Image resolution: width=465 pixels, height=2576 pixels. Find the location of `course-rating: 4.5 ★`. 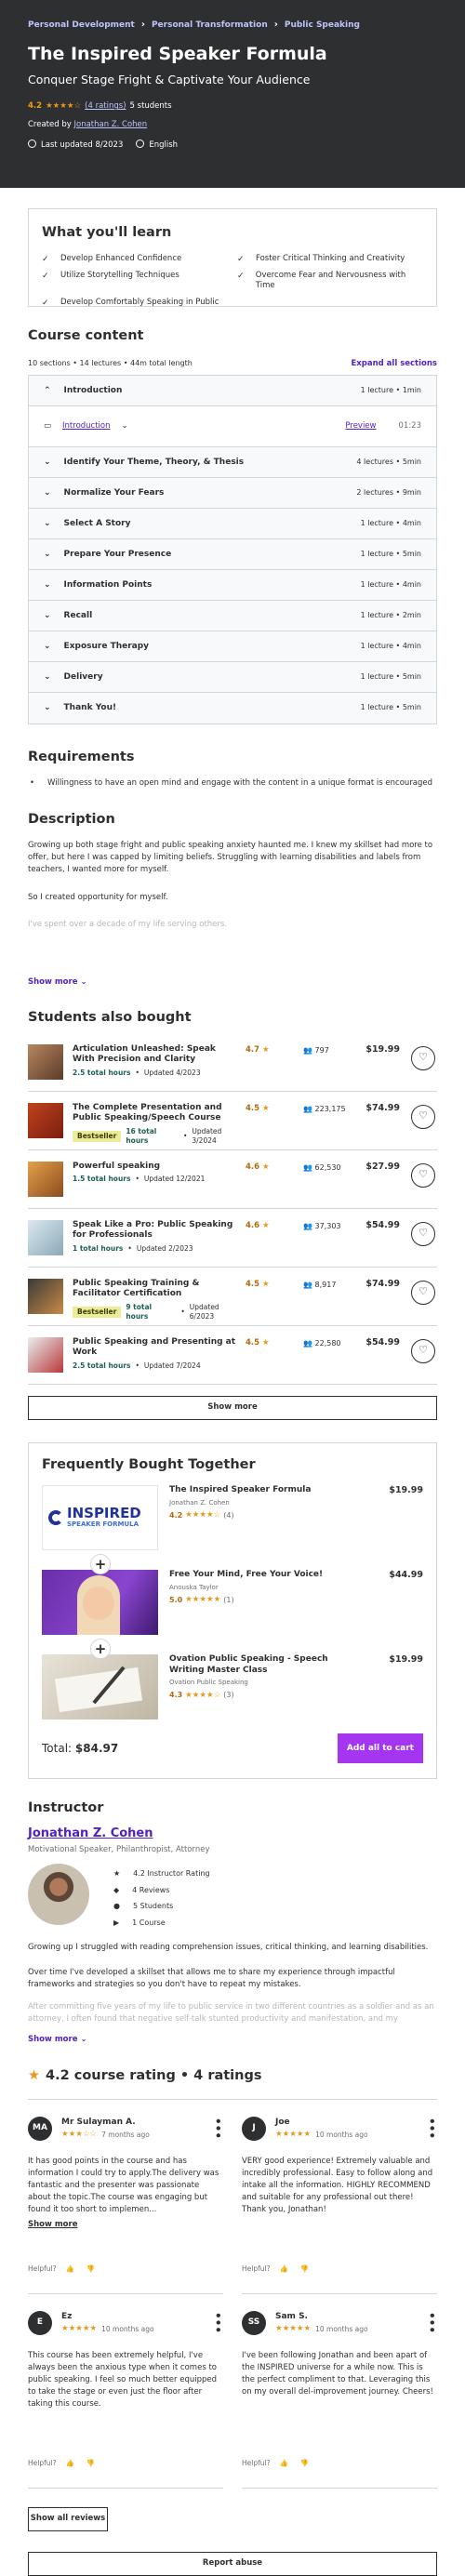

course-rating: 4.5 ★ is located at coordinates (258, 1342).